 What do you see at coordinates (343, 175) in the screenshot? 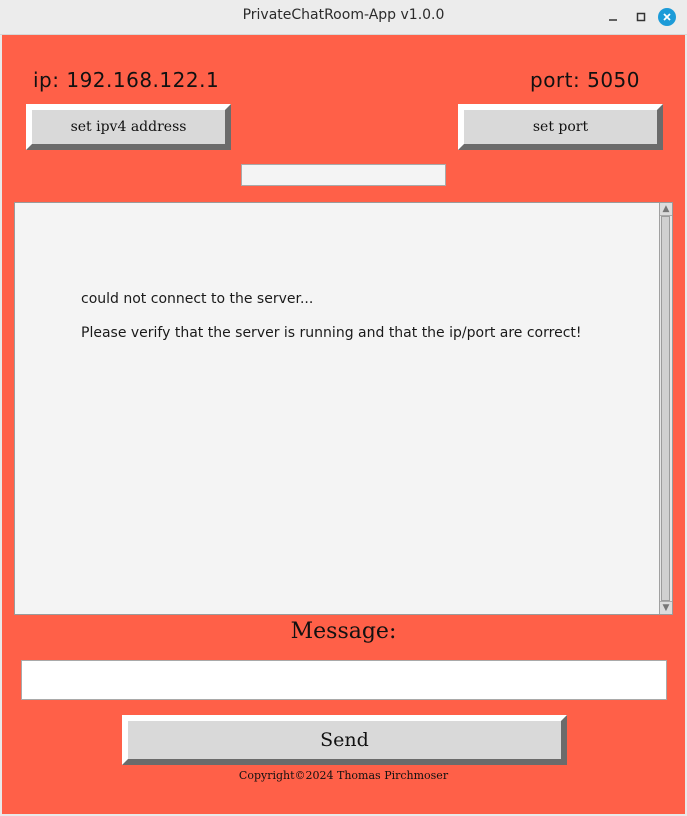
I see `ip-port-input` at bounding box center [343, 175].